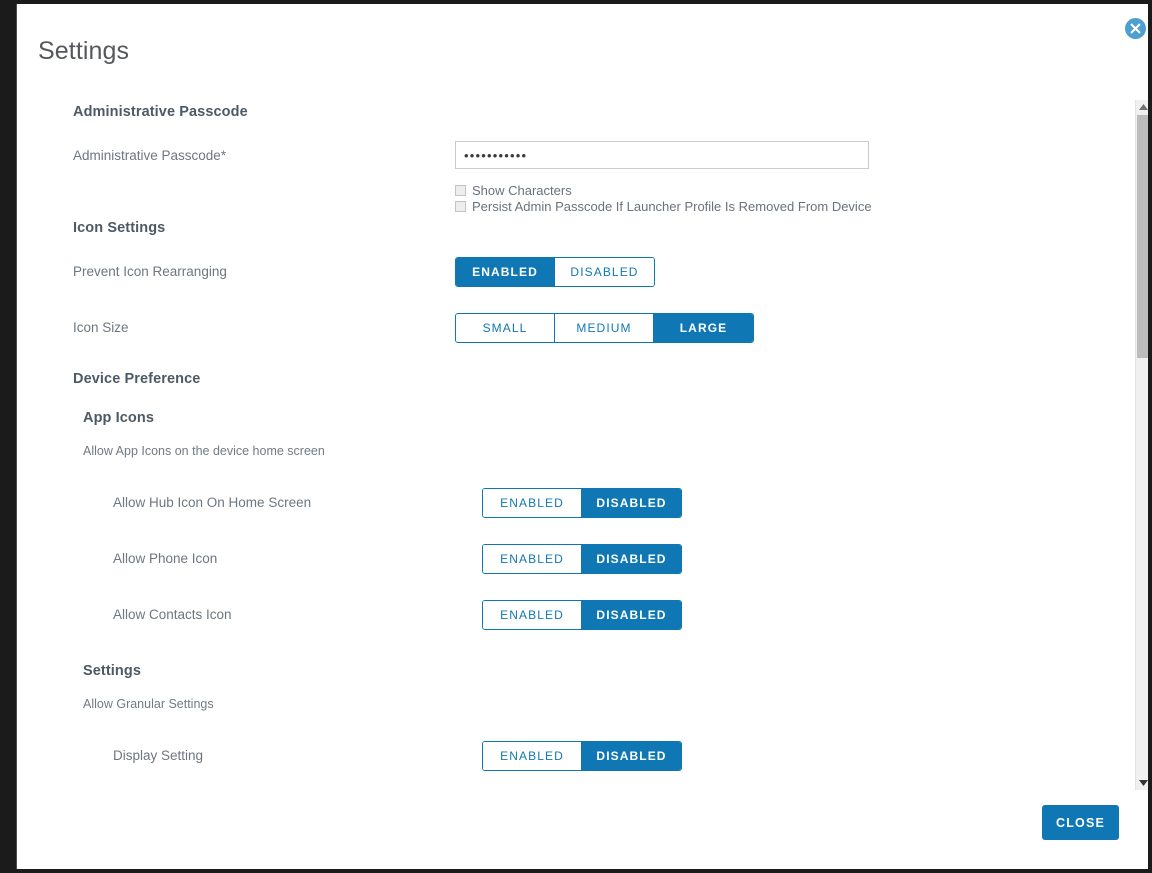 The image size is (1152, 873). Describe the element at coordinates (1142, 107) in the screenshot. I see `scroll-up-arrow-icon` at that location.